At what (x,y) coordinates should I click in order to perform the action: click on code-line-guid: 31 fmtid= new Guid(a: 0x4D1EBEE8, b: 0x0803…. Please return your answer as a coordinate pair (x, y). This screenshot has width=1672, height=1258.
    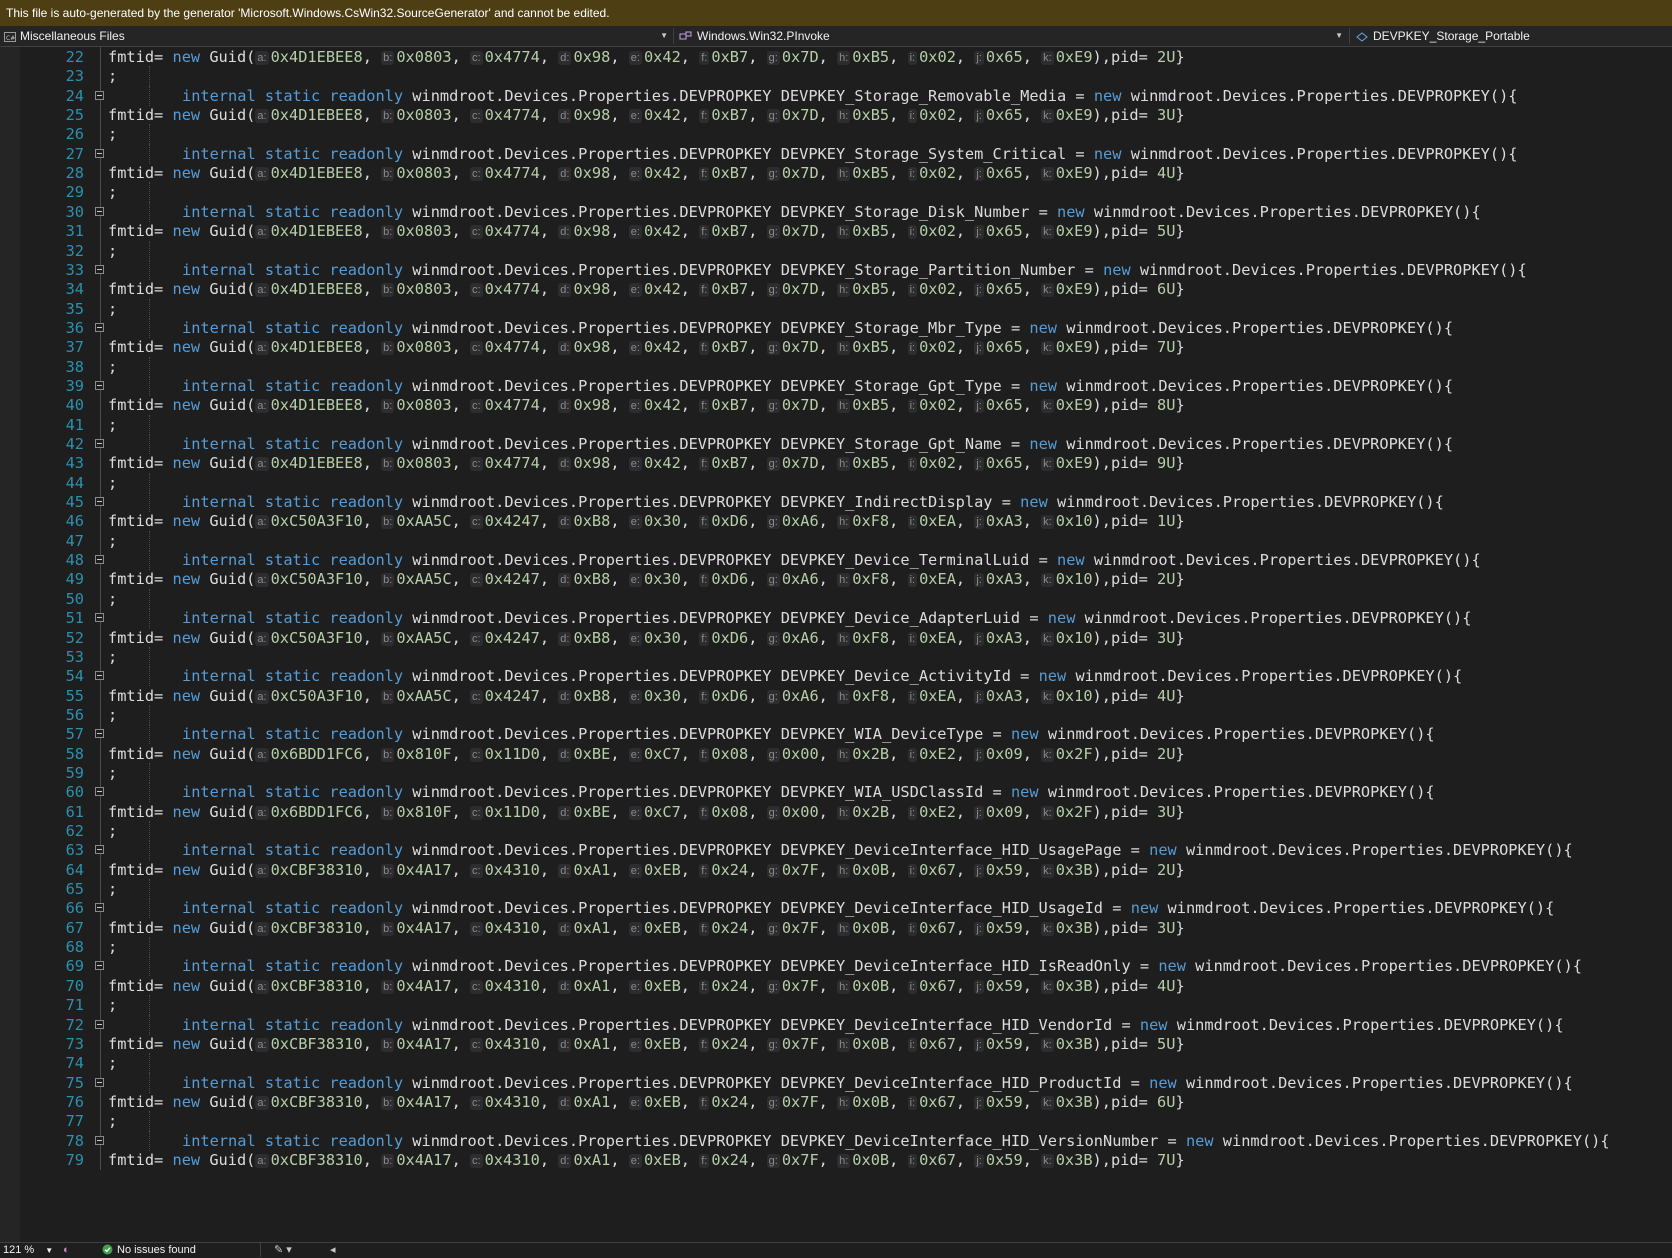
    Looking at the image, I should click on (836, 231).